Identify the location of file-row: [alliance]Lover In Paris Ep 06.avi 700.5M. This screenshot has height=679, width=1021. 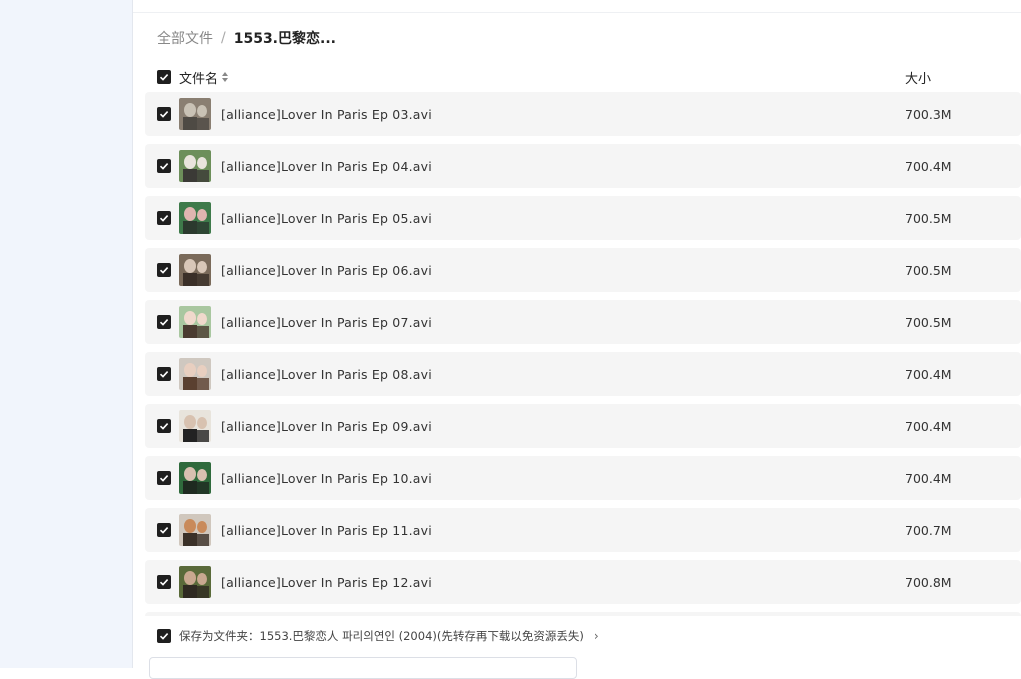
(583, 270).